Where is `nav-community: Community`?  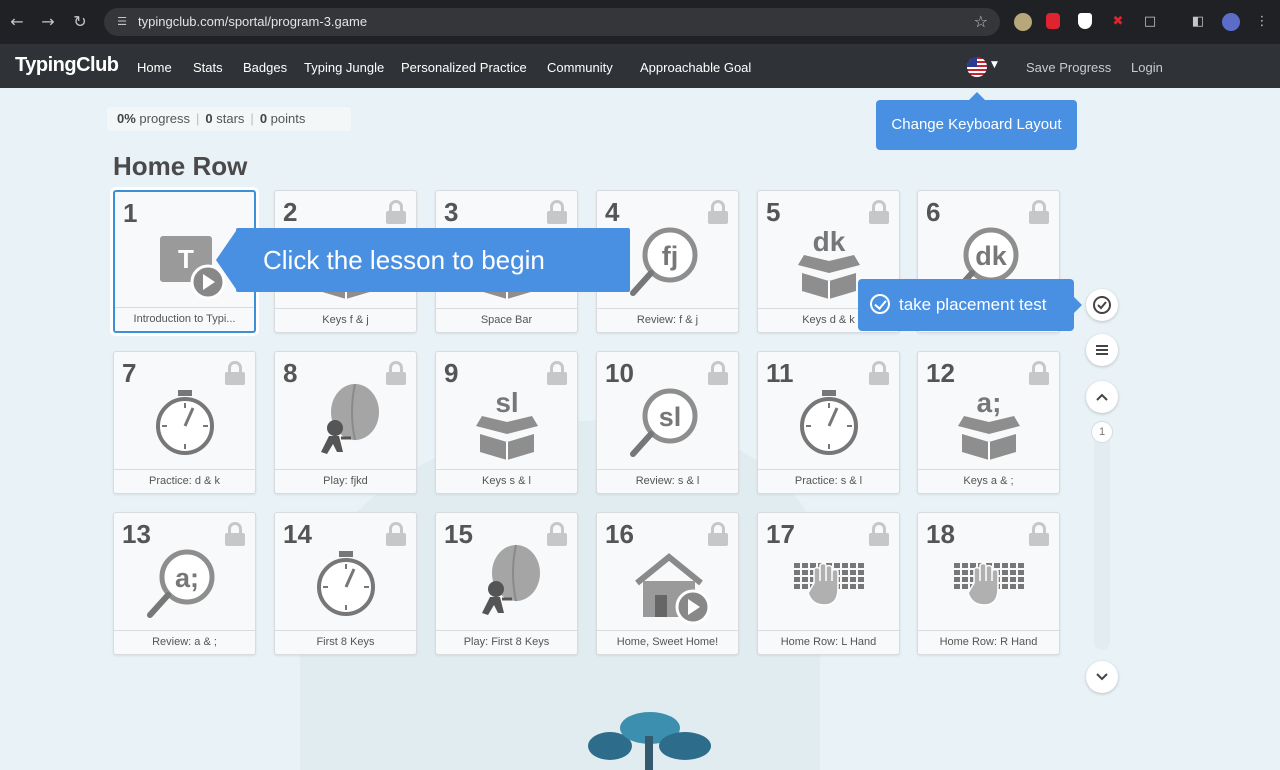
nav-community: Community is located at coordinates (580, 68).